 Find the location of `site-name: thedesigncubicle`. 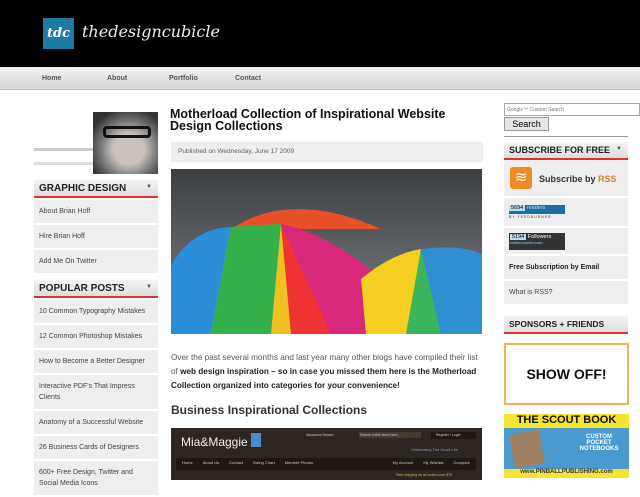

site-name: thedesigncubicle is located at coordinates (151, 31).